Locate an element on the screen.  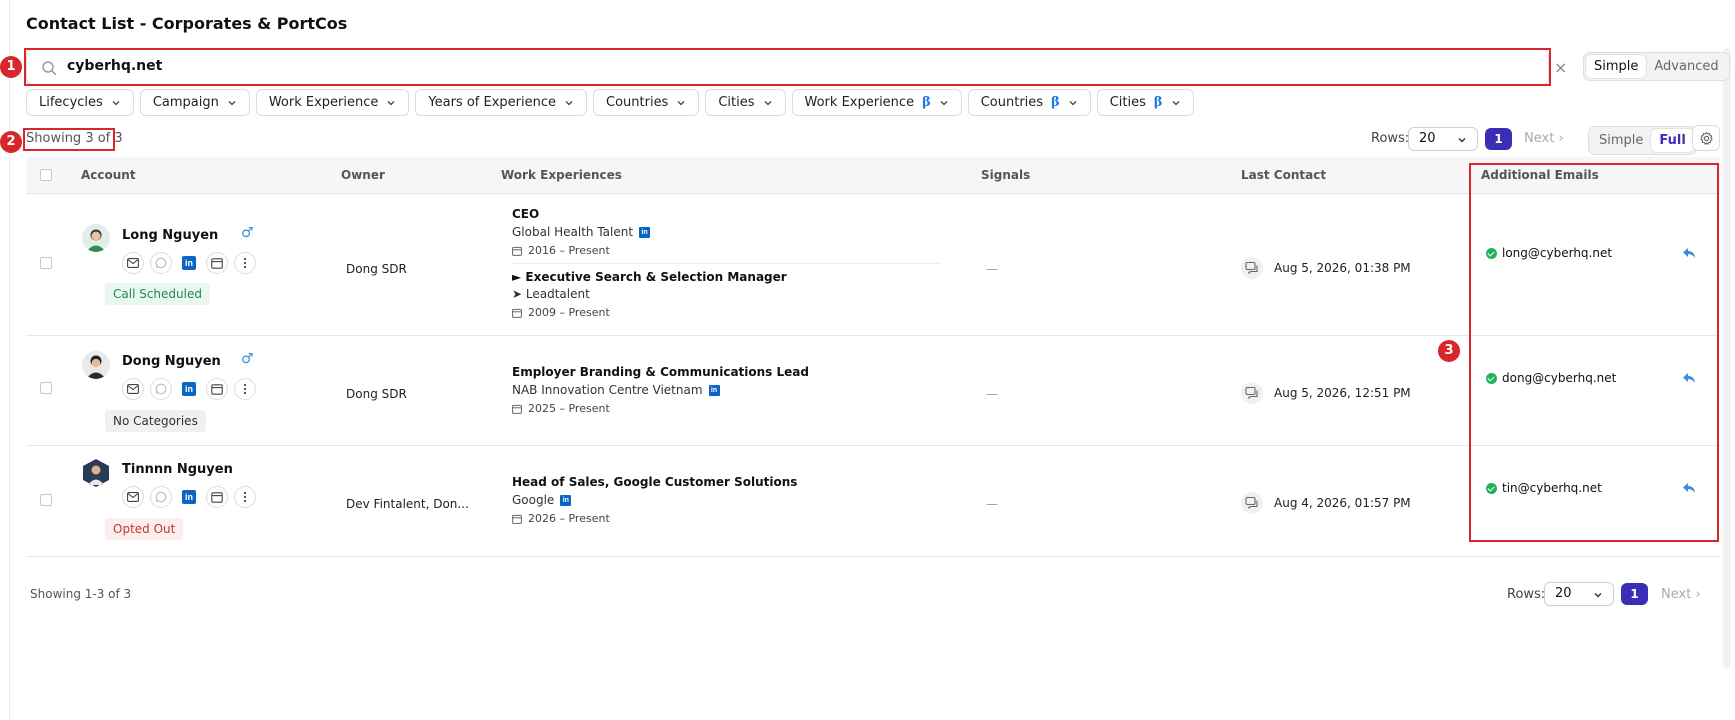
chat-icon is located at coordinates (1251, 393).